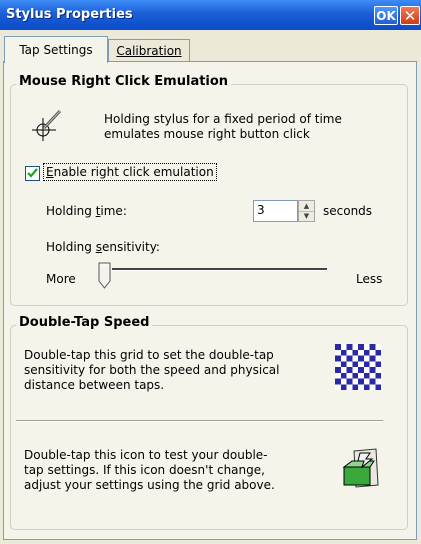  Describe the element at coordinates (86, 211) in the screenshot. I see `holding-time-label: Holding time:` at that location.